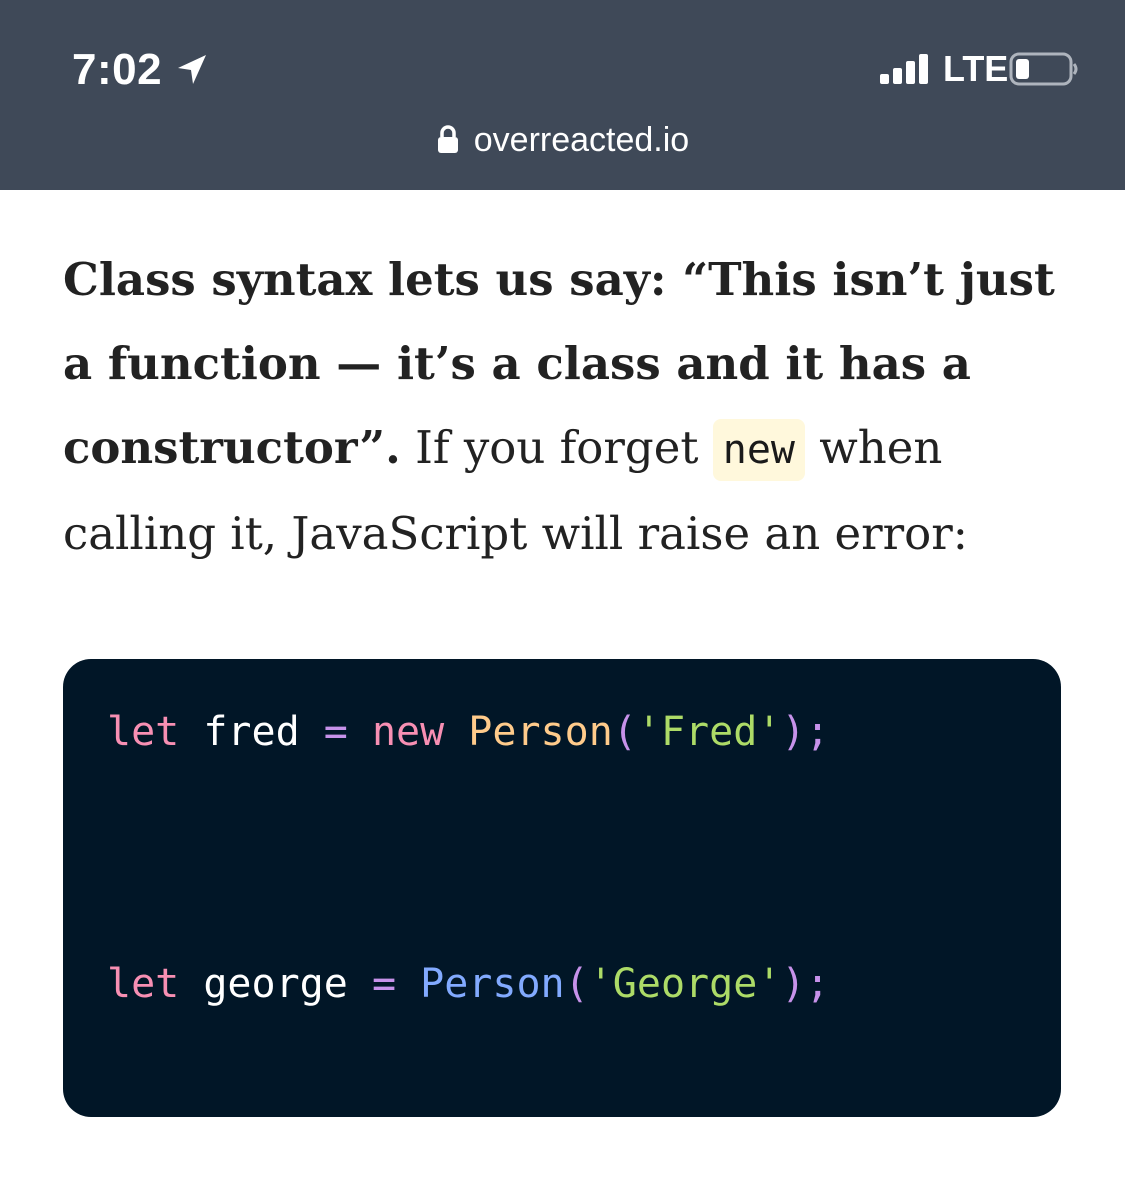  What do you see at coordinates (976, 68) in the screenshot?
I see `network-type: LTE` at bounding box center [976, 68].